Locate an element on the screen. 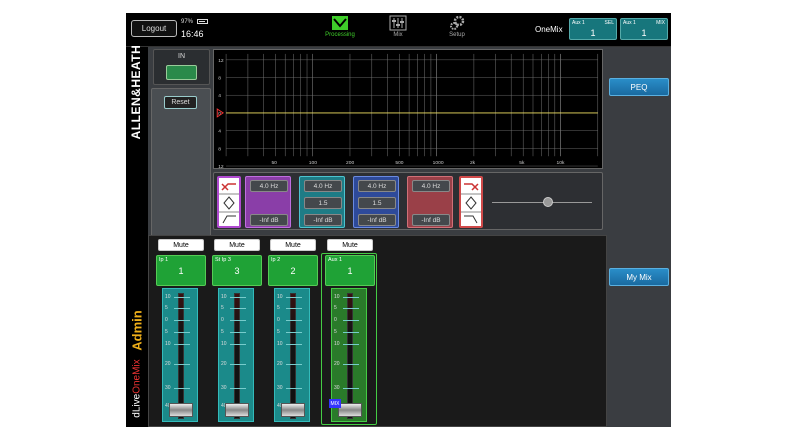 The width and height of the screenshot is (797, 439). channel-number: 3 is located at coordinates (237, 271).